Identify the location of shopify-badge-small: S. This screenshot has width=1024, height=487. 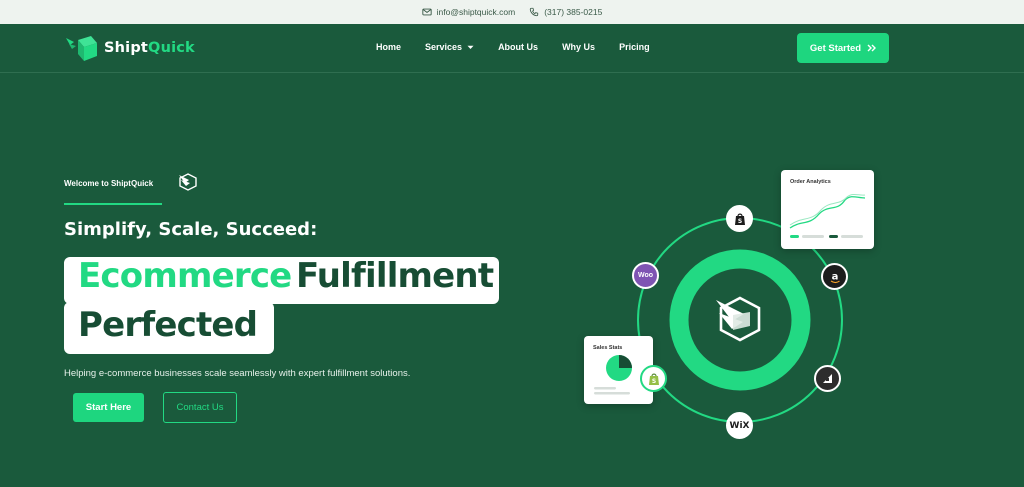
(653, 378).